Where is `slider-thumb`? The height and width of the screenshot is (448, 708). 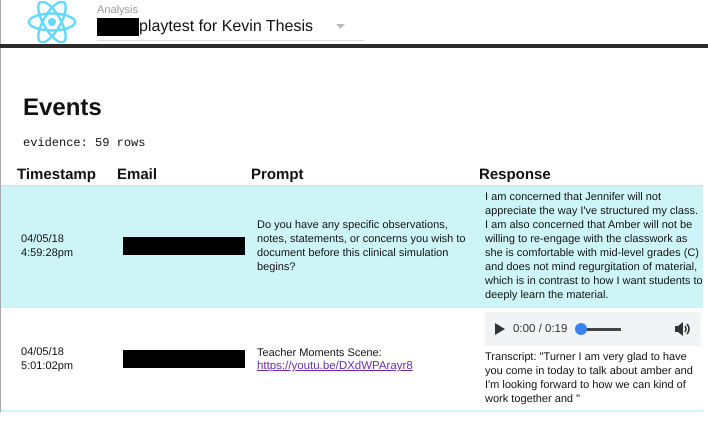 slider-thumb is located at coordinates (581, 329).